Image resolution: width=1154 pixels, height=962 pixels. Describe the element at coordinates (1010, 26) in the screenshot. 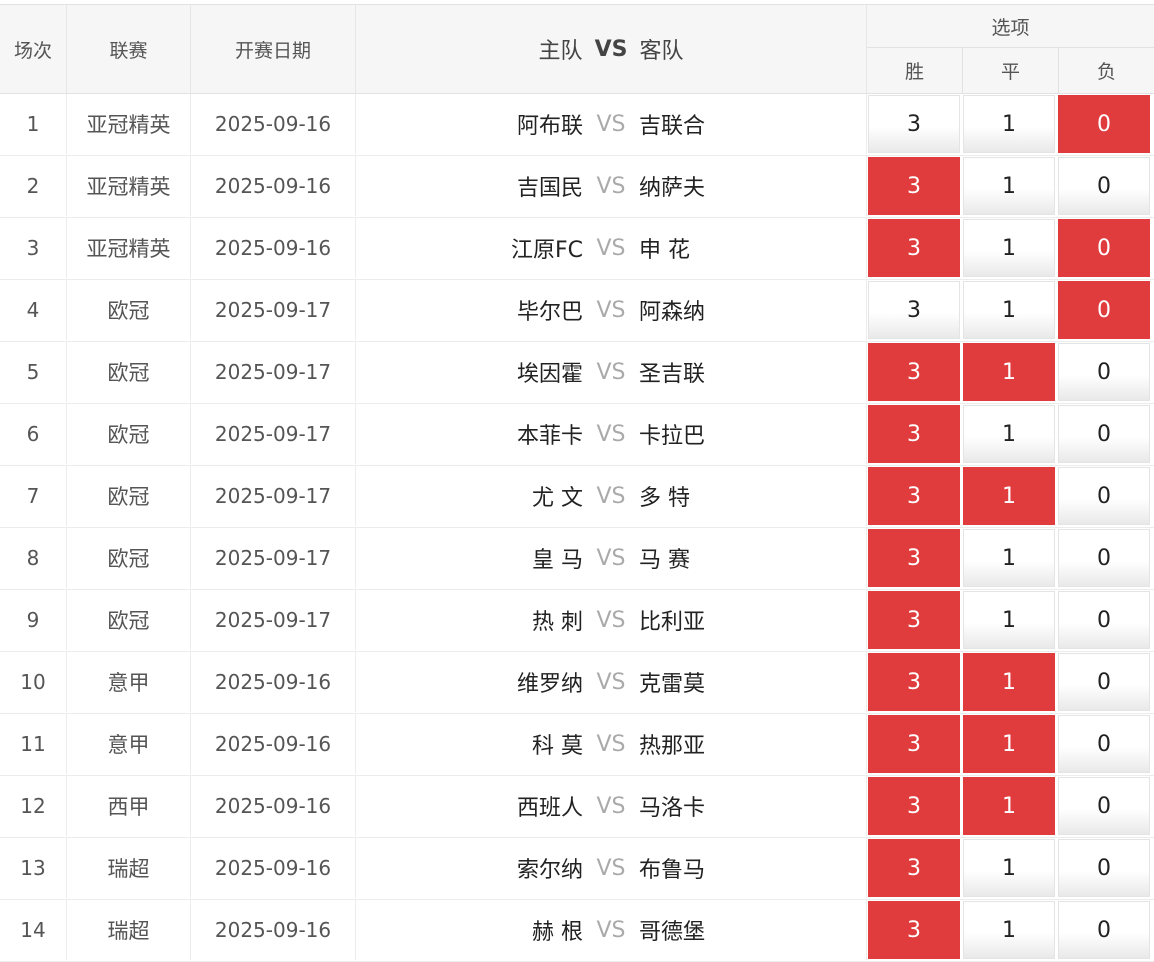

I see `header-options-label: 选项` at that location.